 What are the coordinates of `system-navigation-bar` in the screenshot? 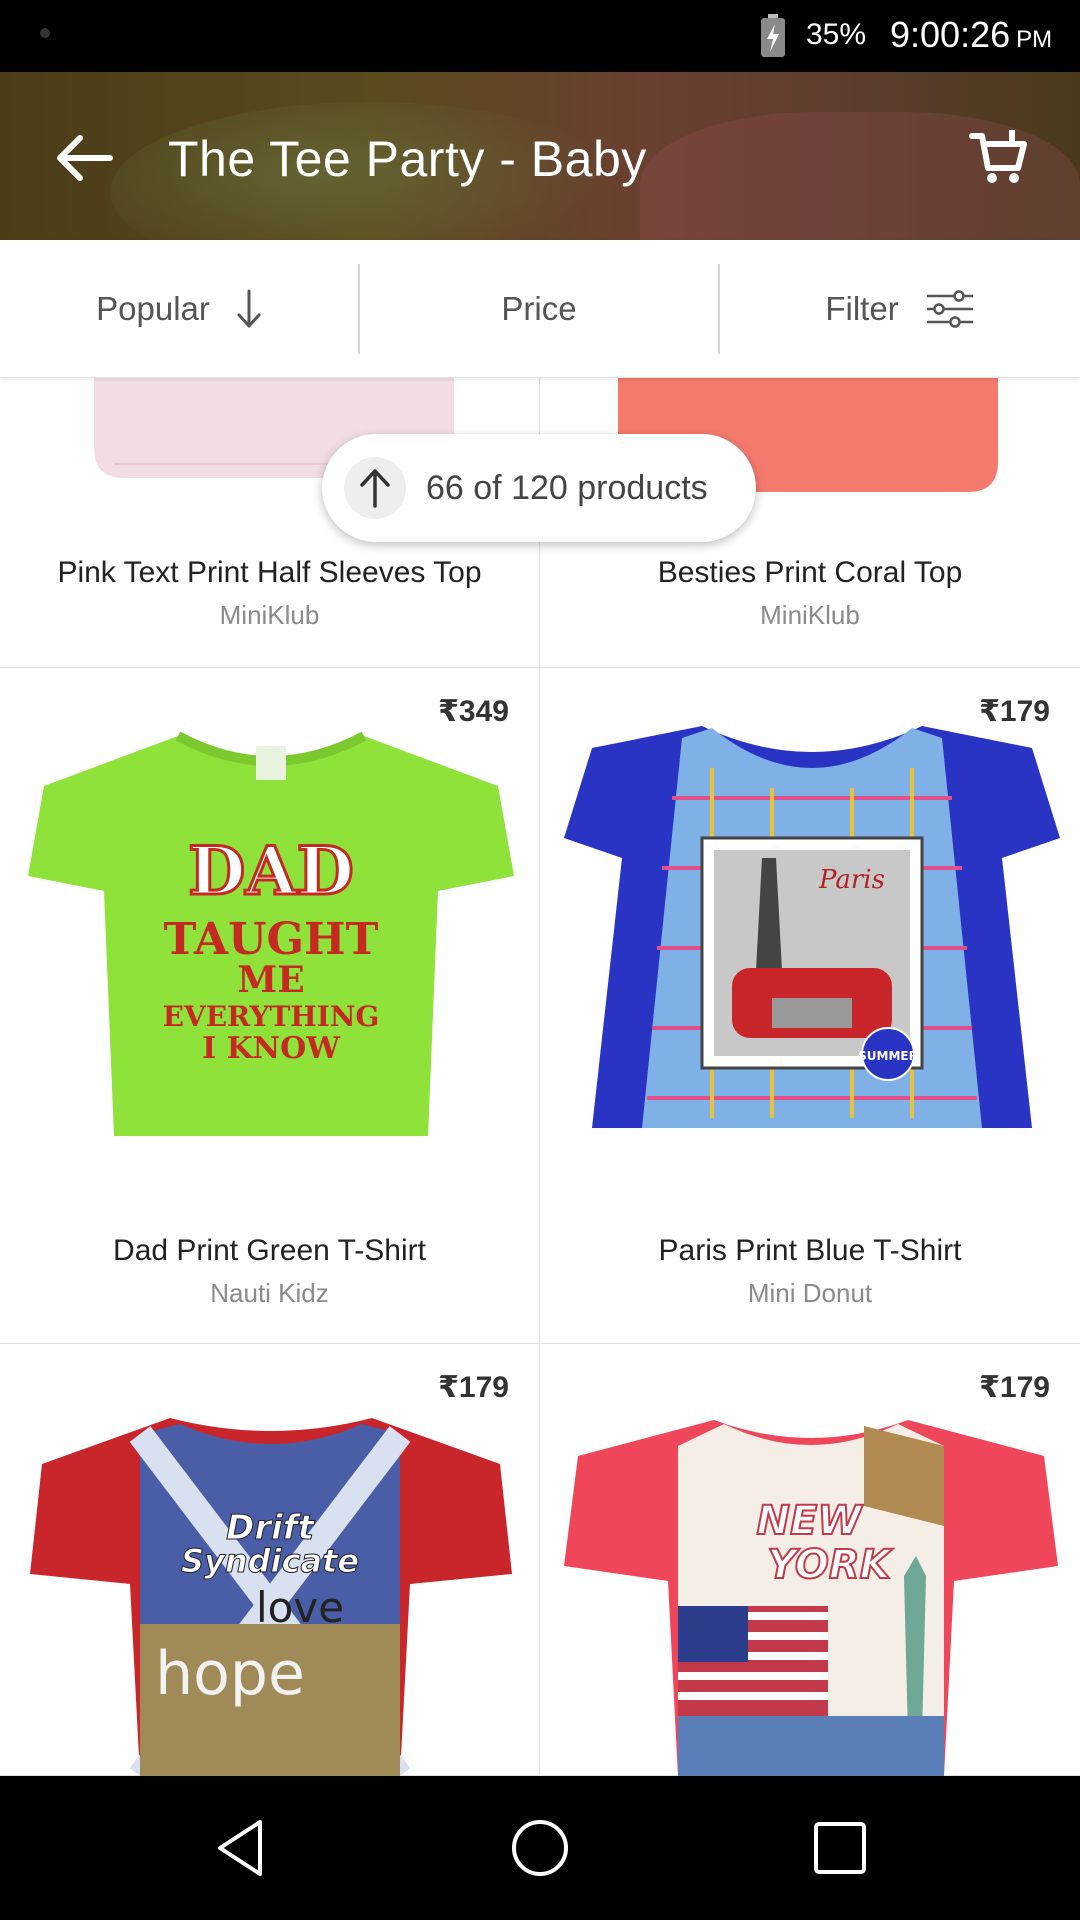 It's located at (540, 1848).